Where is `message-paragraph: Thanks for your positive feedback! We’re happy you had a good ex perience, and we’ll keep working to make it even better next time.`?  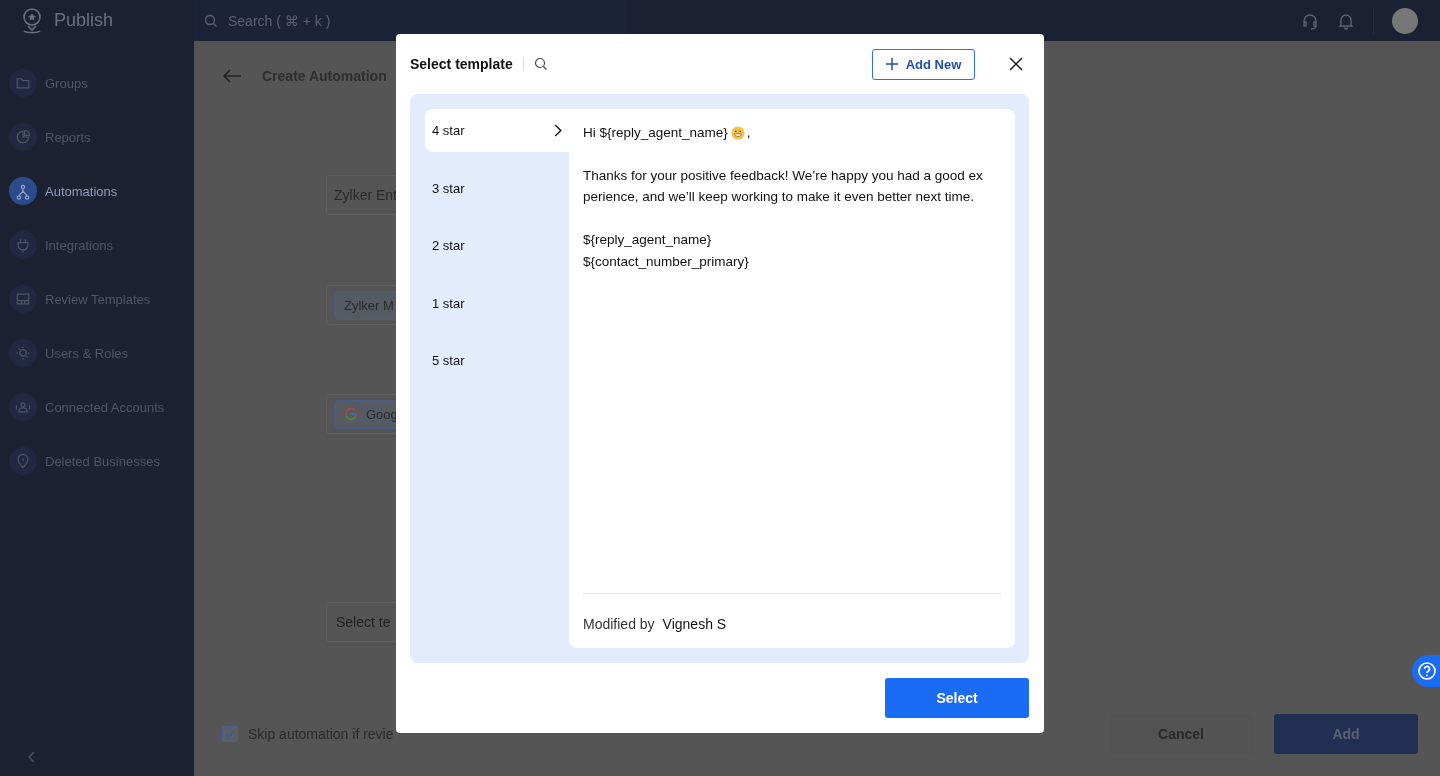
message-paragraph: Thanks for your positive feedback! We’re happy you had a good ex perience, and we’ll keep working to make it even better next time. is located at coordinates (783, 186).